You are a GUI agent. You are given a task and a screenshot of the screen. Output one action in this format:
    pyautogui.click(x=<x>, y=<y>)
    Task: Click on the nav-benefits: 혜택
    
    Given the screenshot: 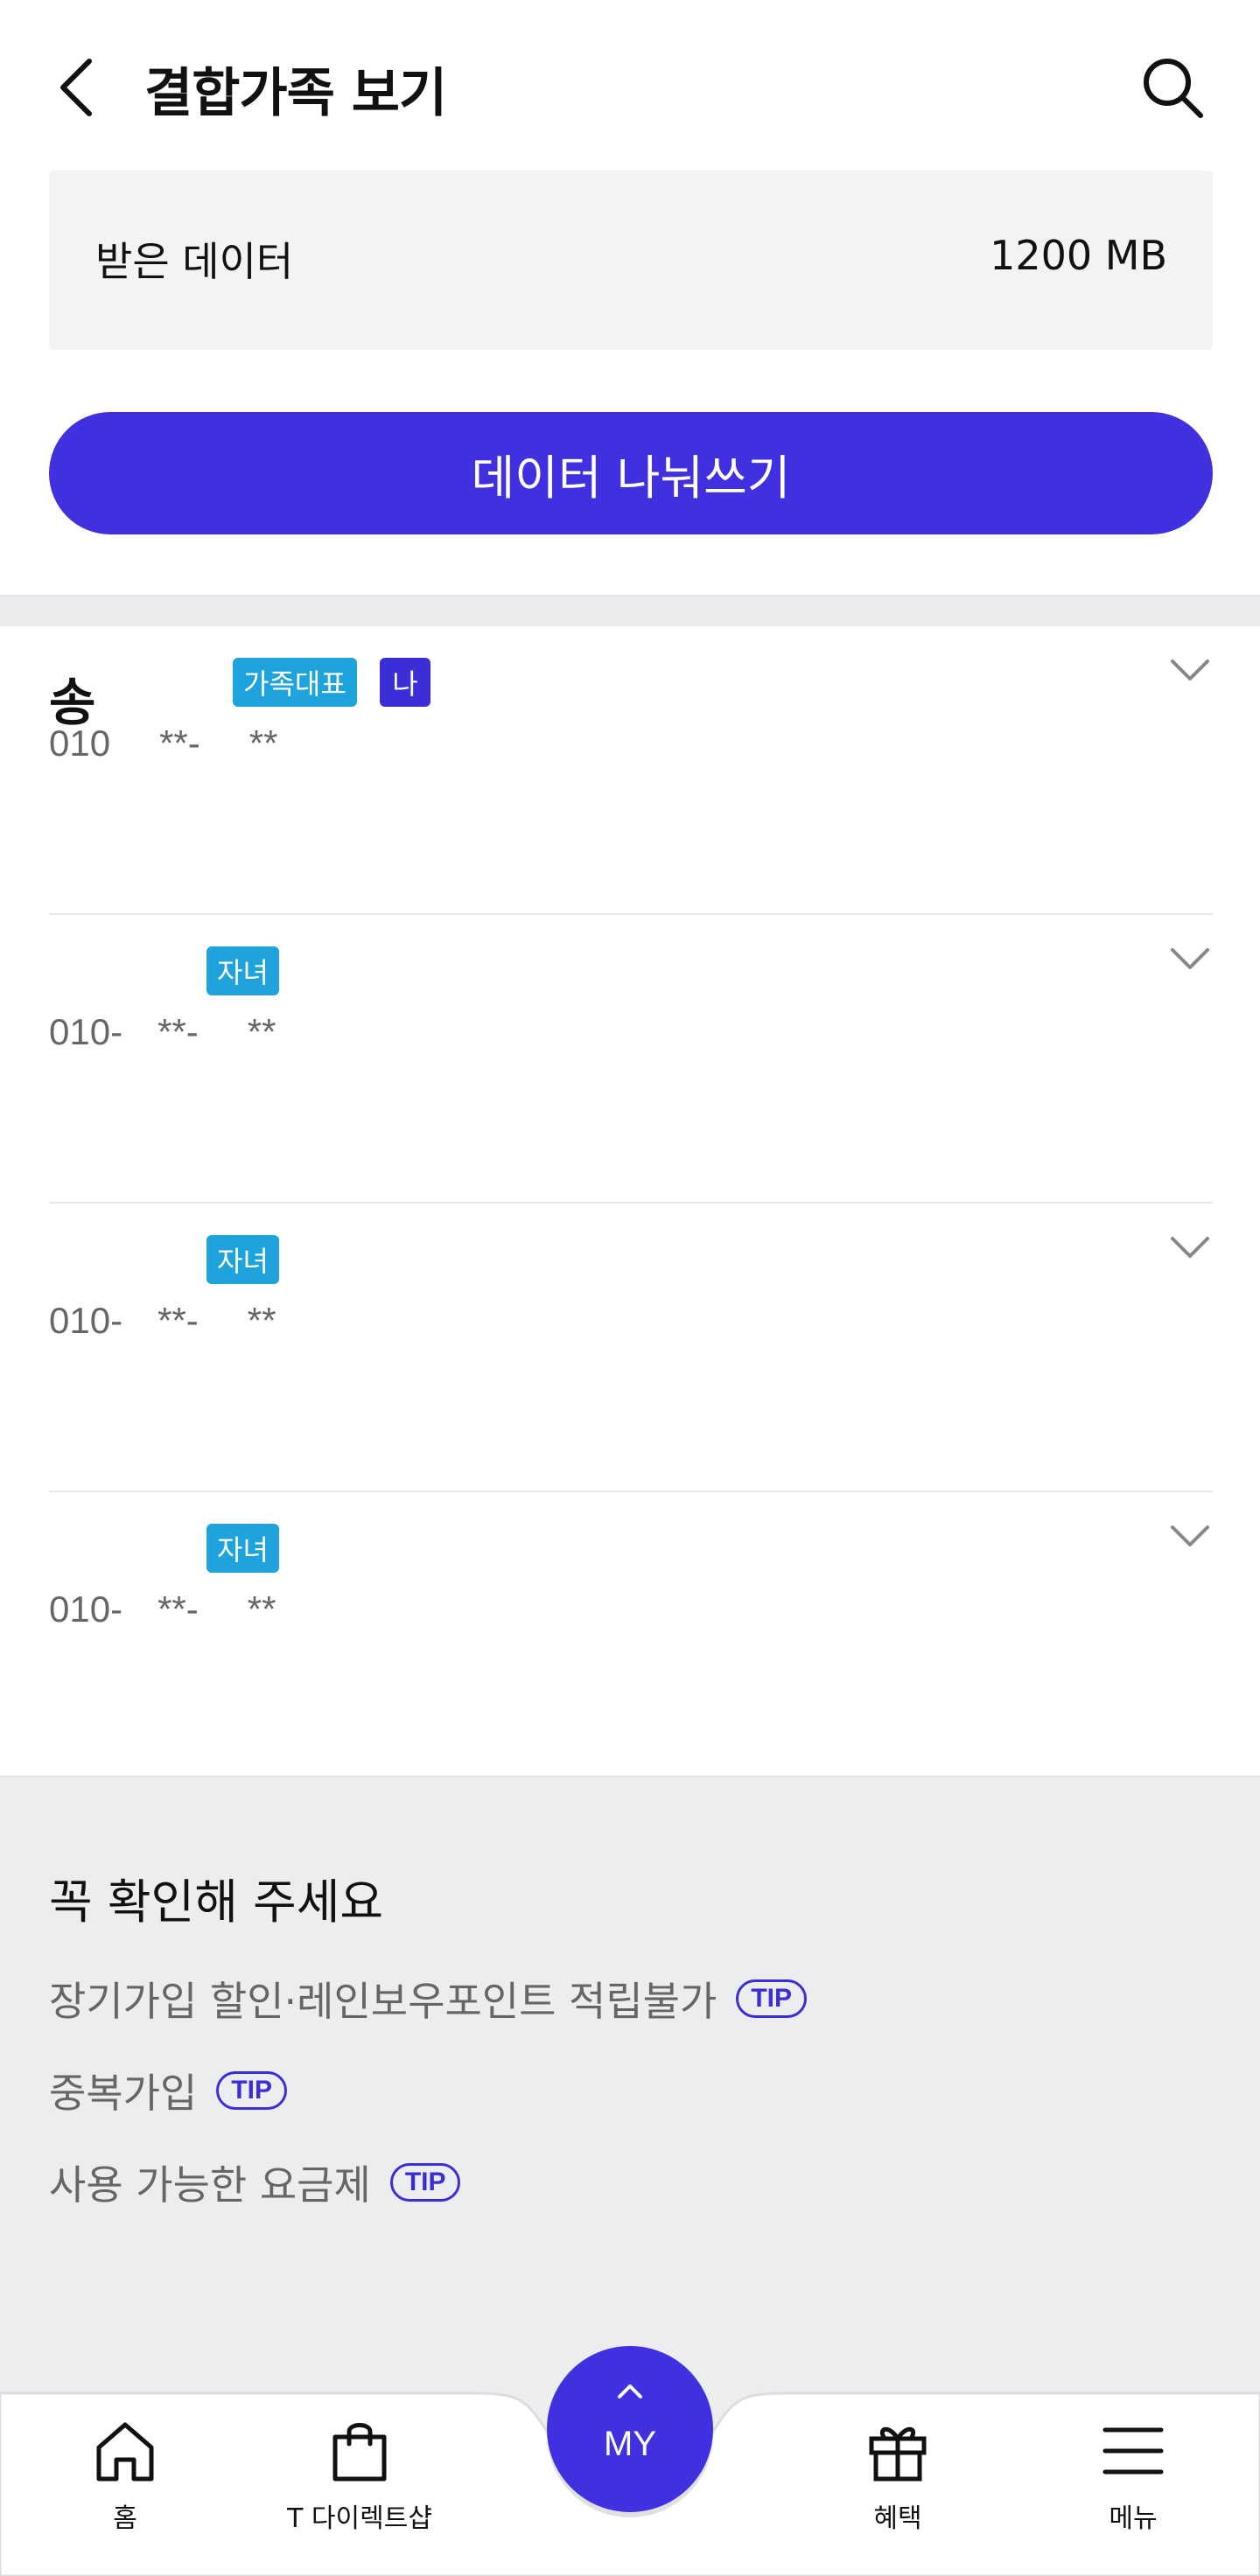 What is the action you would take?
    pyautogui.click(x=897, y=2475)
    